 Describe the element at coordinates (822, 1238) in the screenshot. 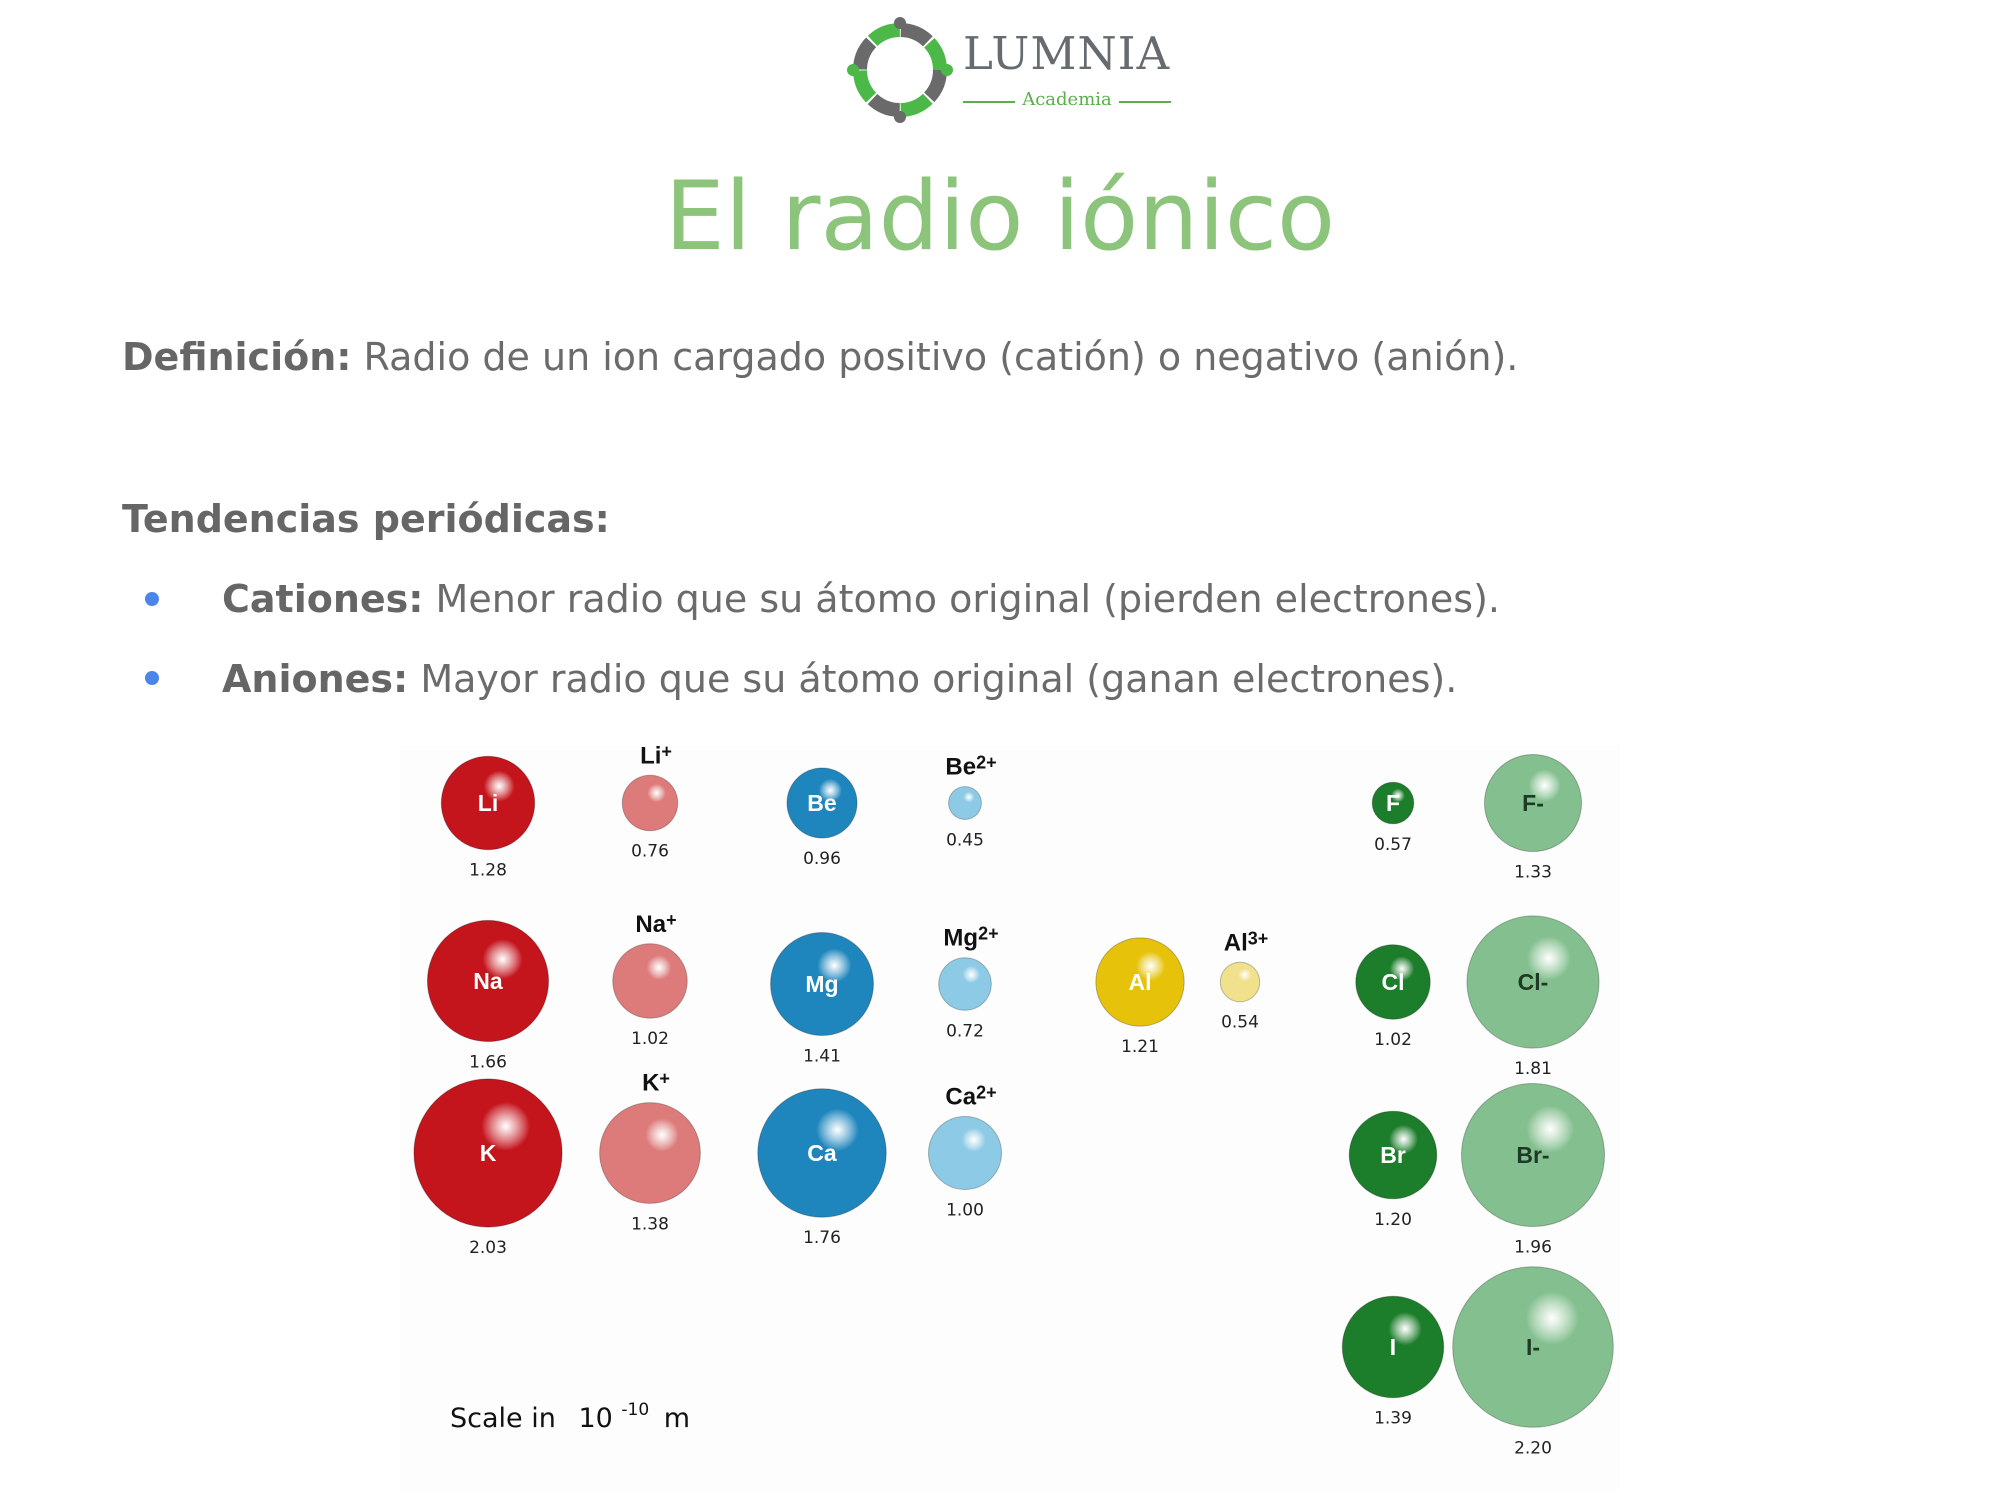

I see `radius-value: 1.76` at that location.